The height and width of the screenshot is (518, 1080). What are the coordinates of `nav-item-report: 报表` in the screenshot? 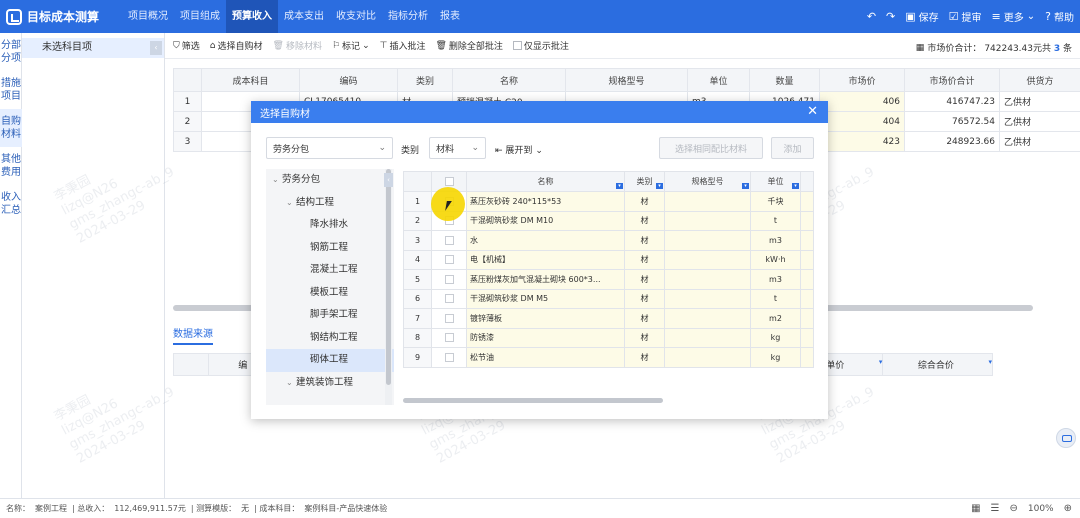 It's located at (450, 16).